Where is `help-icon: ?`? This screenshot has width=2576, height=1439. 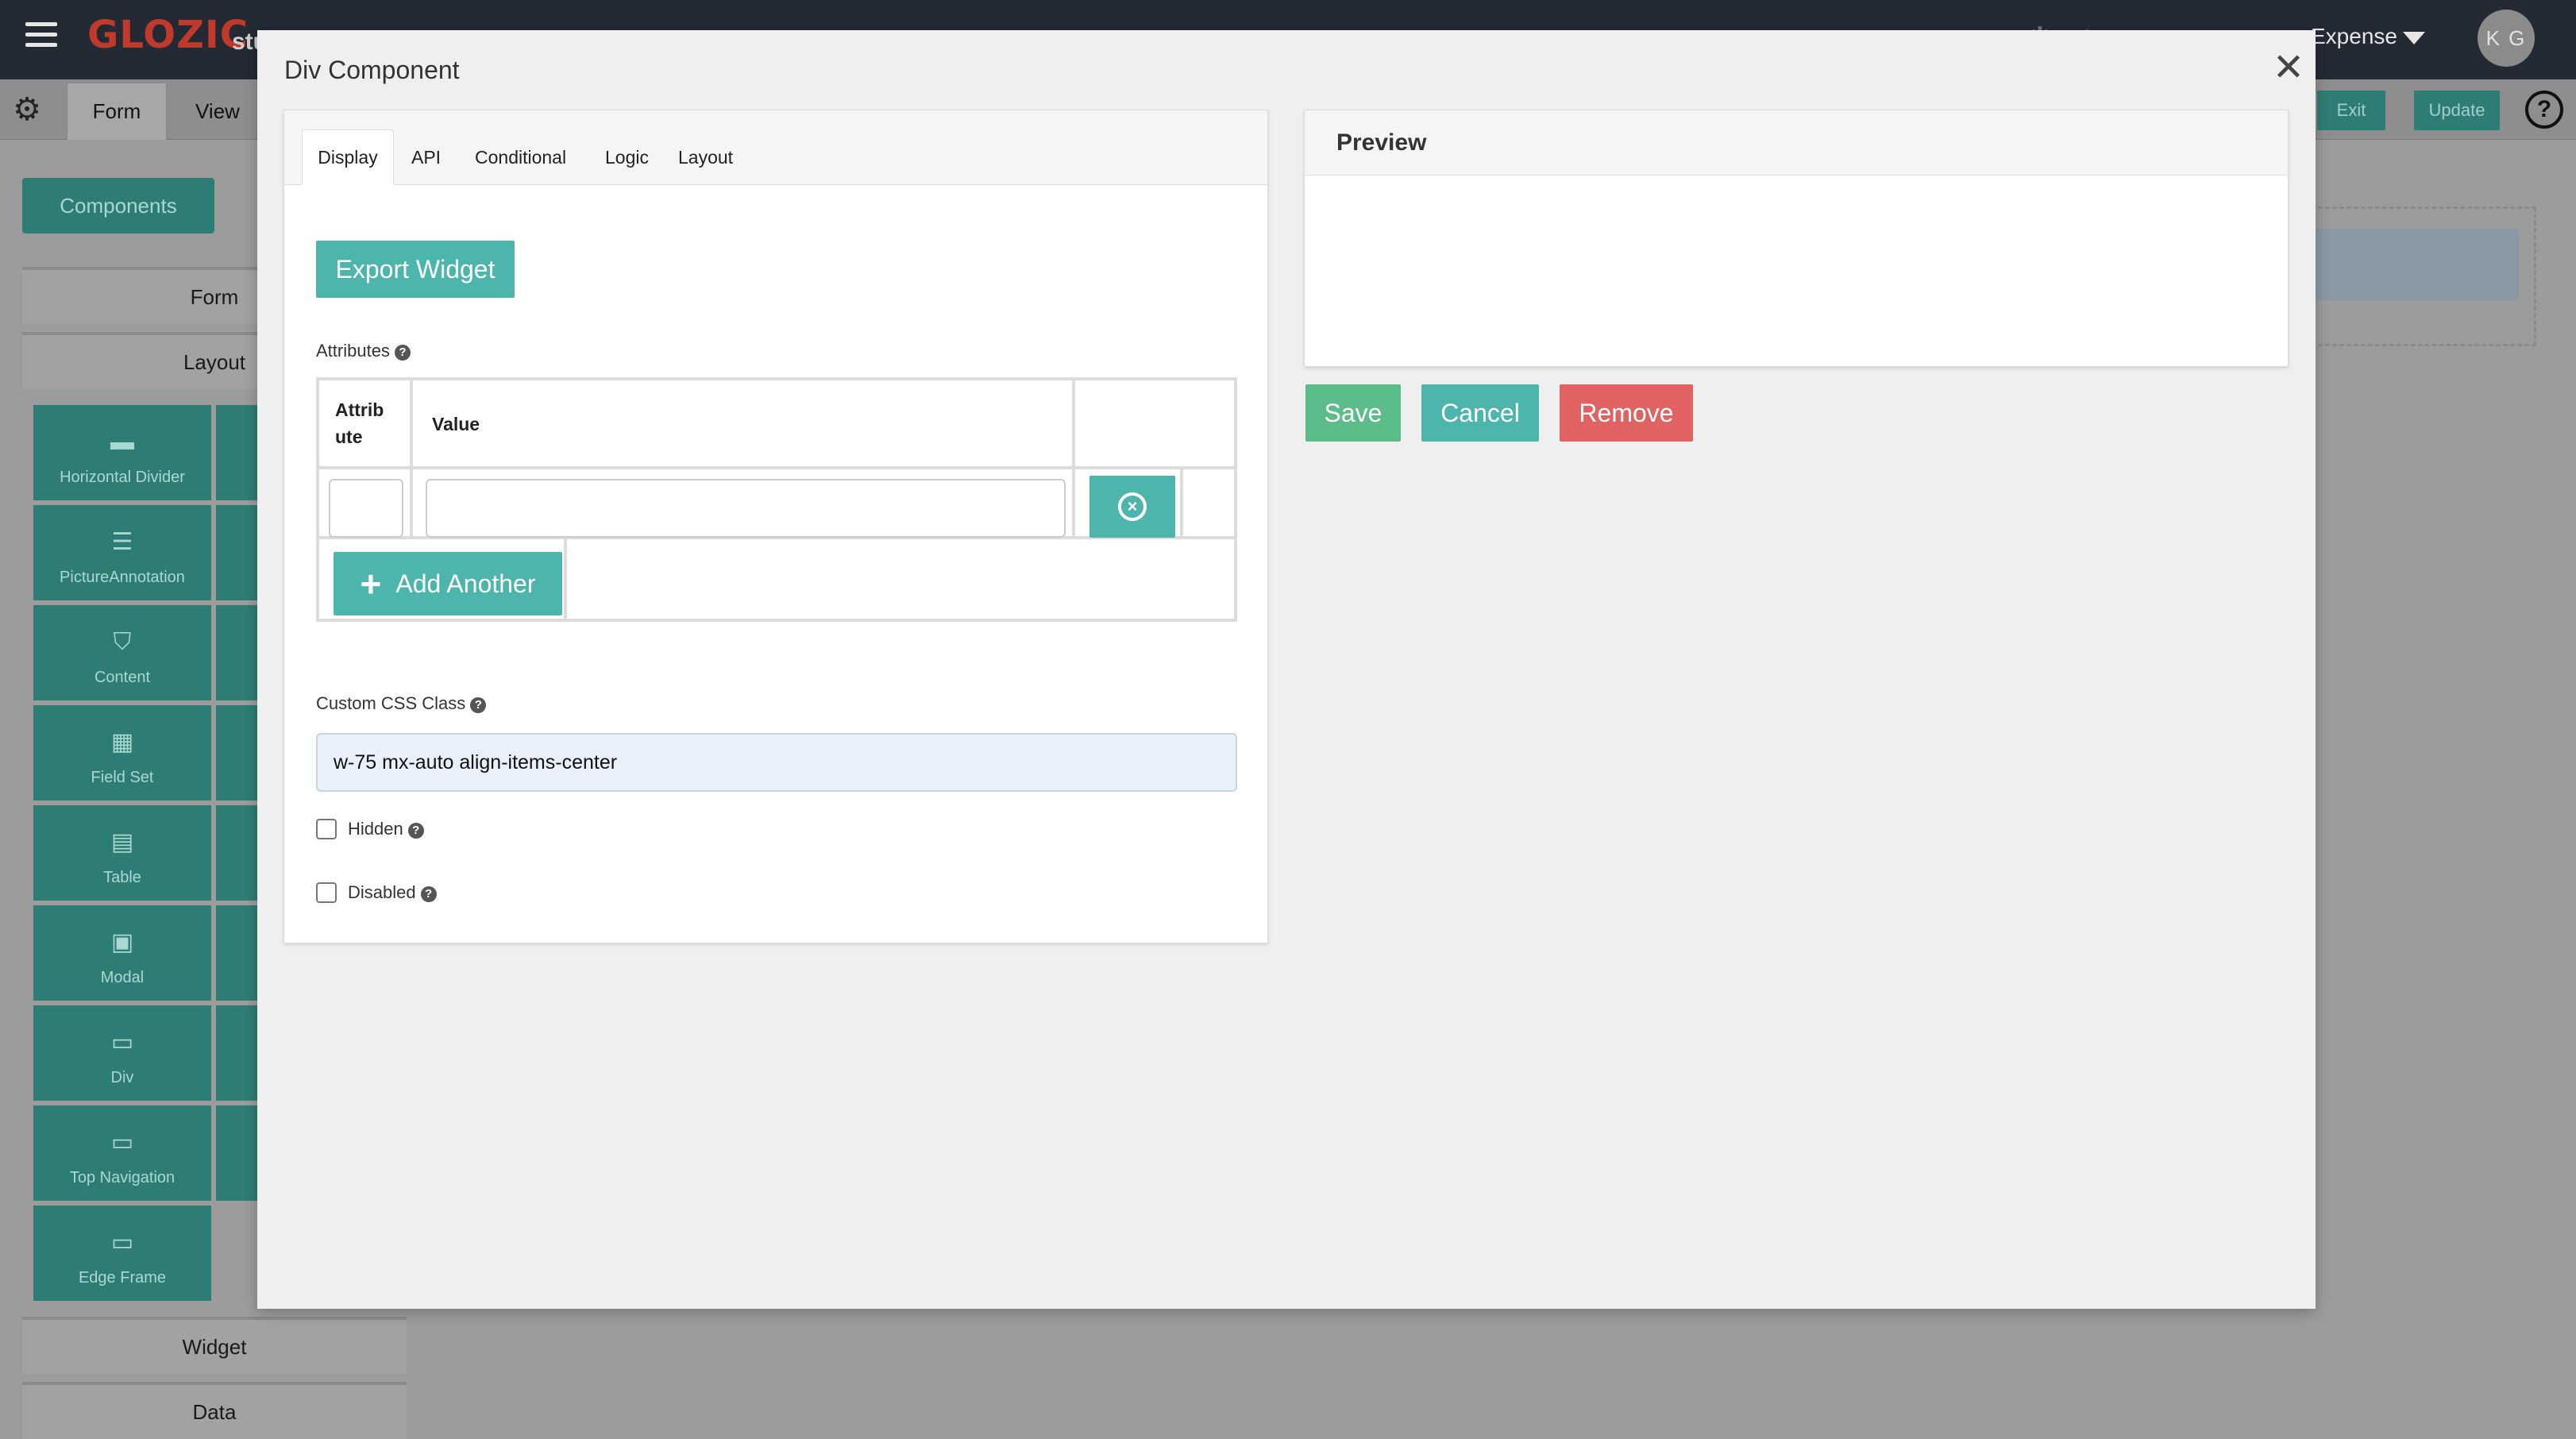
help-icon: ? is located at coordinates (2544, 110).